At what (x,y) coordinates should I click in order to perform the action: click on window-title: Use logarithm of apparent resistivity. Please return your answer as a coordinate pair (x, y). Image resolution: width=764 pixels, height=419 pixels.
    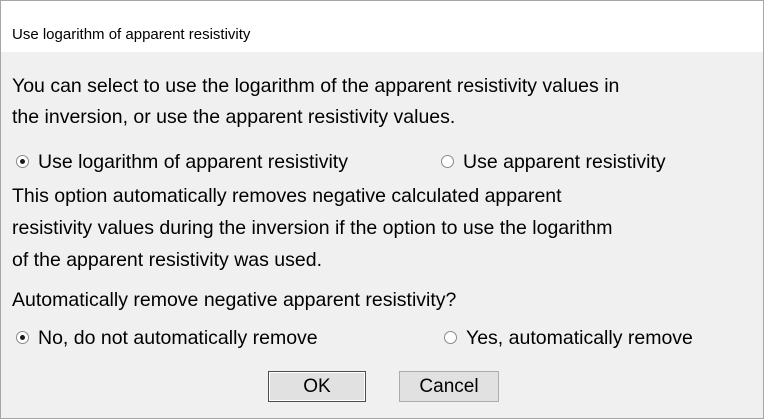
    Looking at the image, I should click on (131, 34).